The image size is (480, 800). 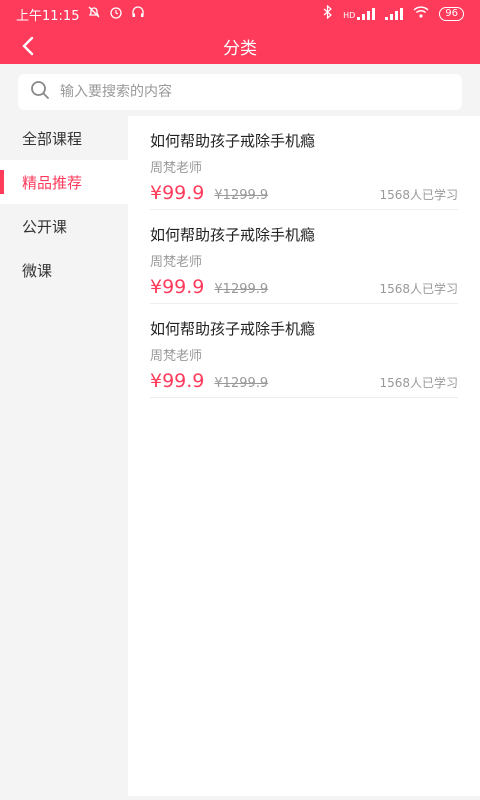 What do you see at coordinates (421, 14) in the screenshot?
I see `wifi-icon` at bounding box center [421, 14].